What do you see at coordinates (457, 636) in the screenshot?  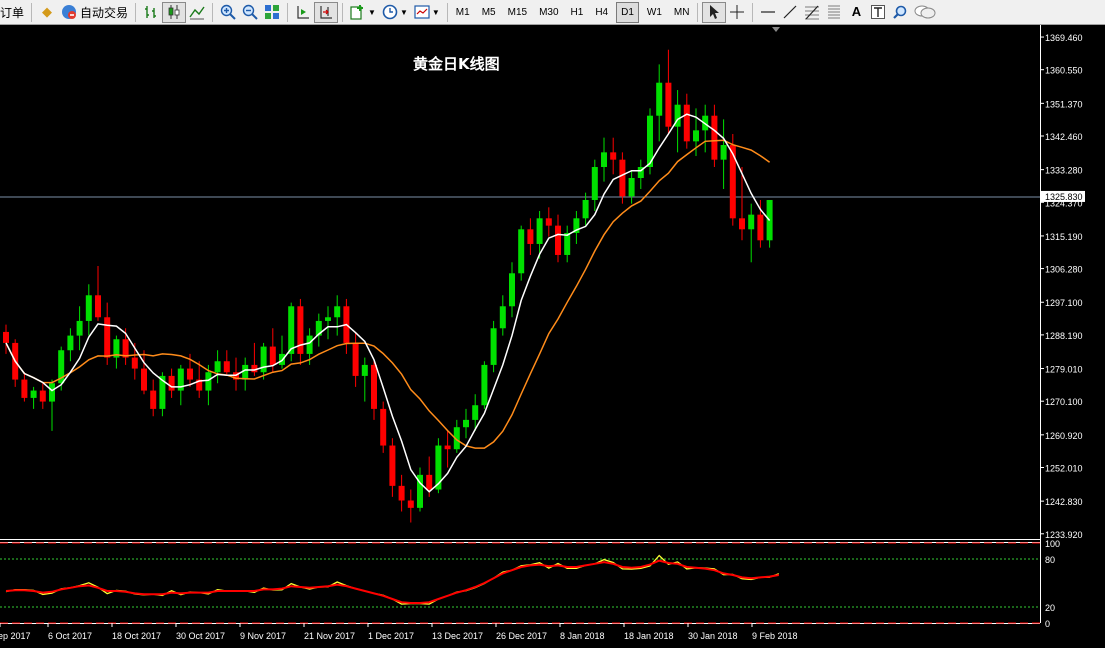 I see `date-axis-label: 13 Dec 2017` at bounding box center [457, 636].